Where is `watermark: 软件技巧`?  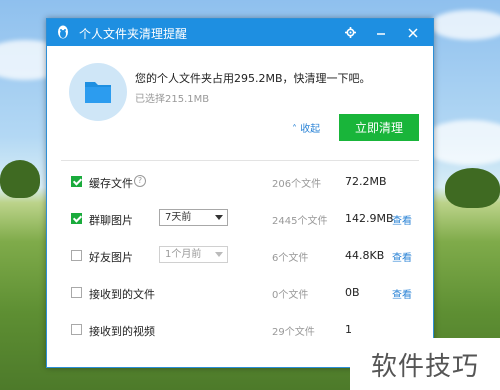 watermark: 软件技巧 is located at coordinates (425, 364).